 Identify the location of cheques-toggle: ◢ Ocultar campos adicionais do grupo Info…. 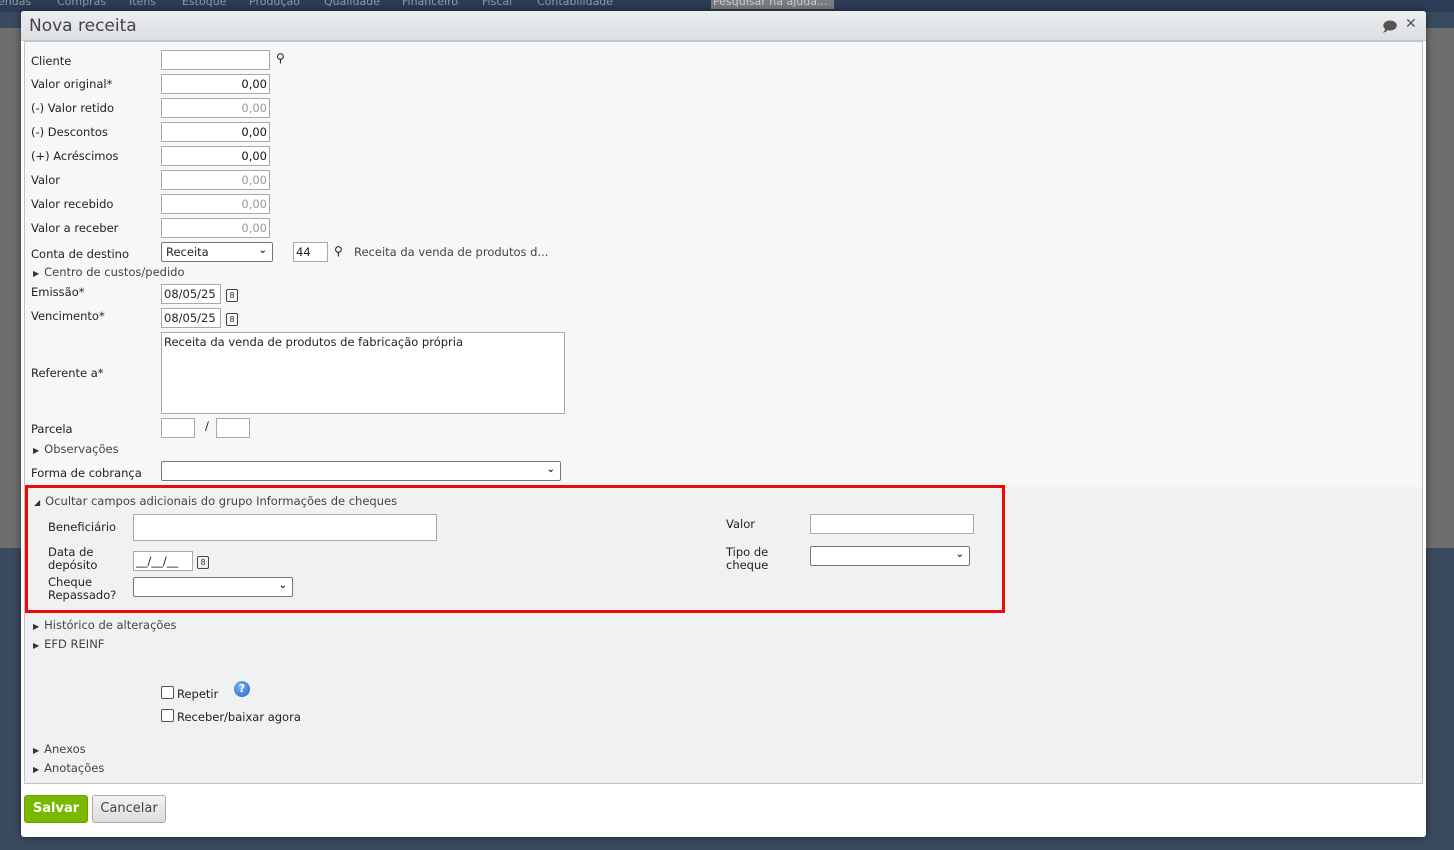
(215, 501).